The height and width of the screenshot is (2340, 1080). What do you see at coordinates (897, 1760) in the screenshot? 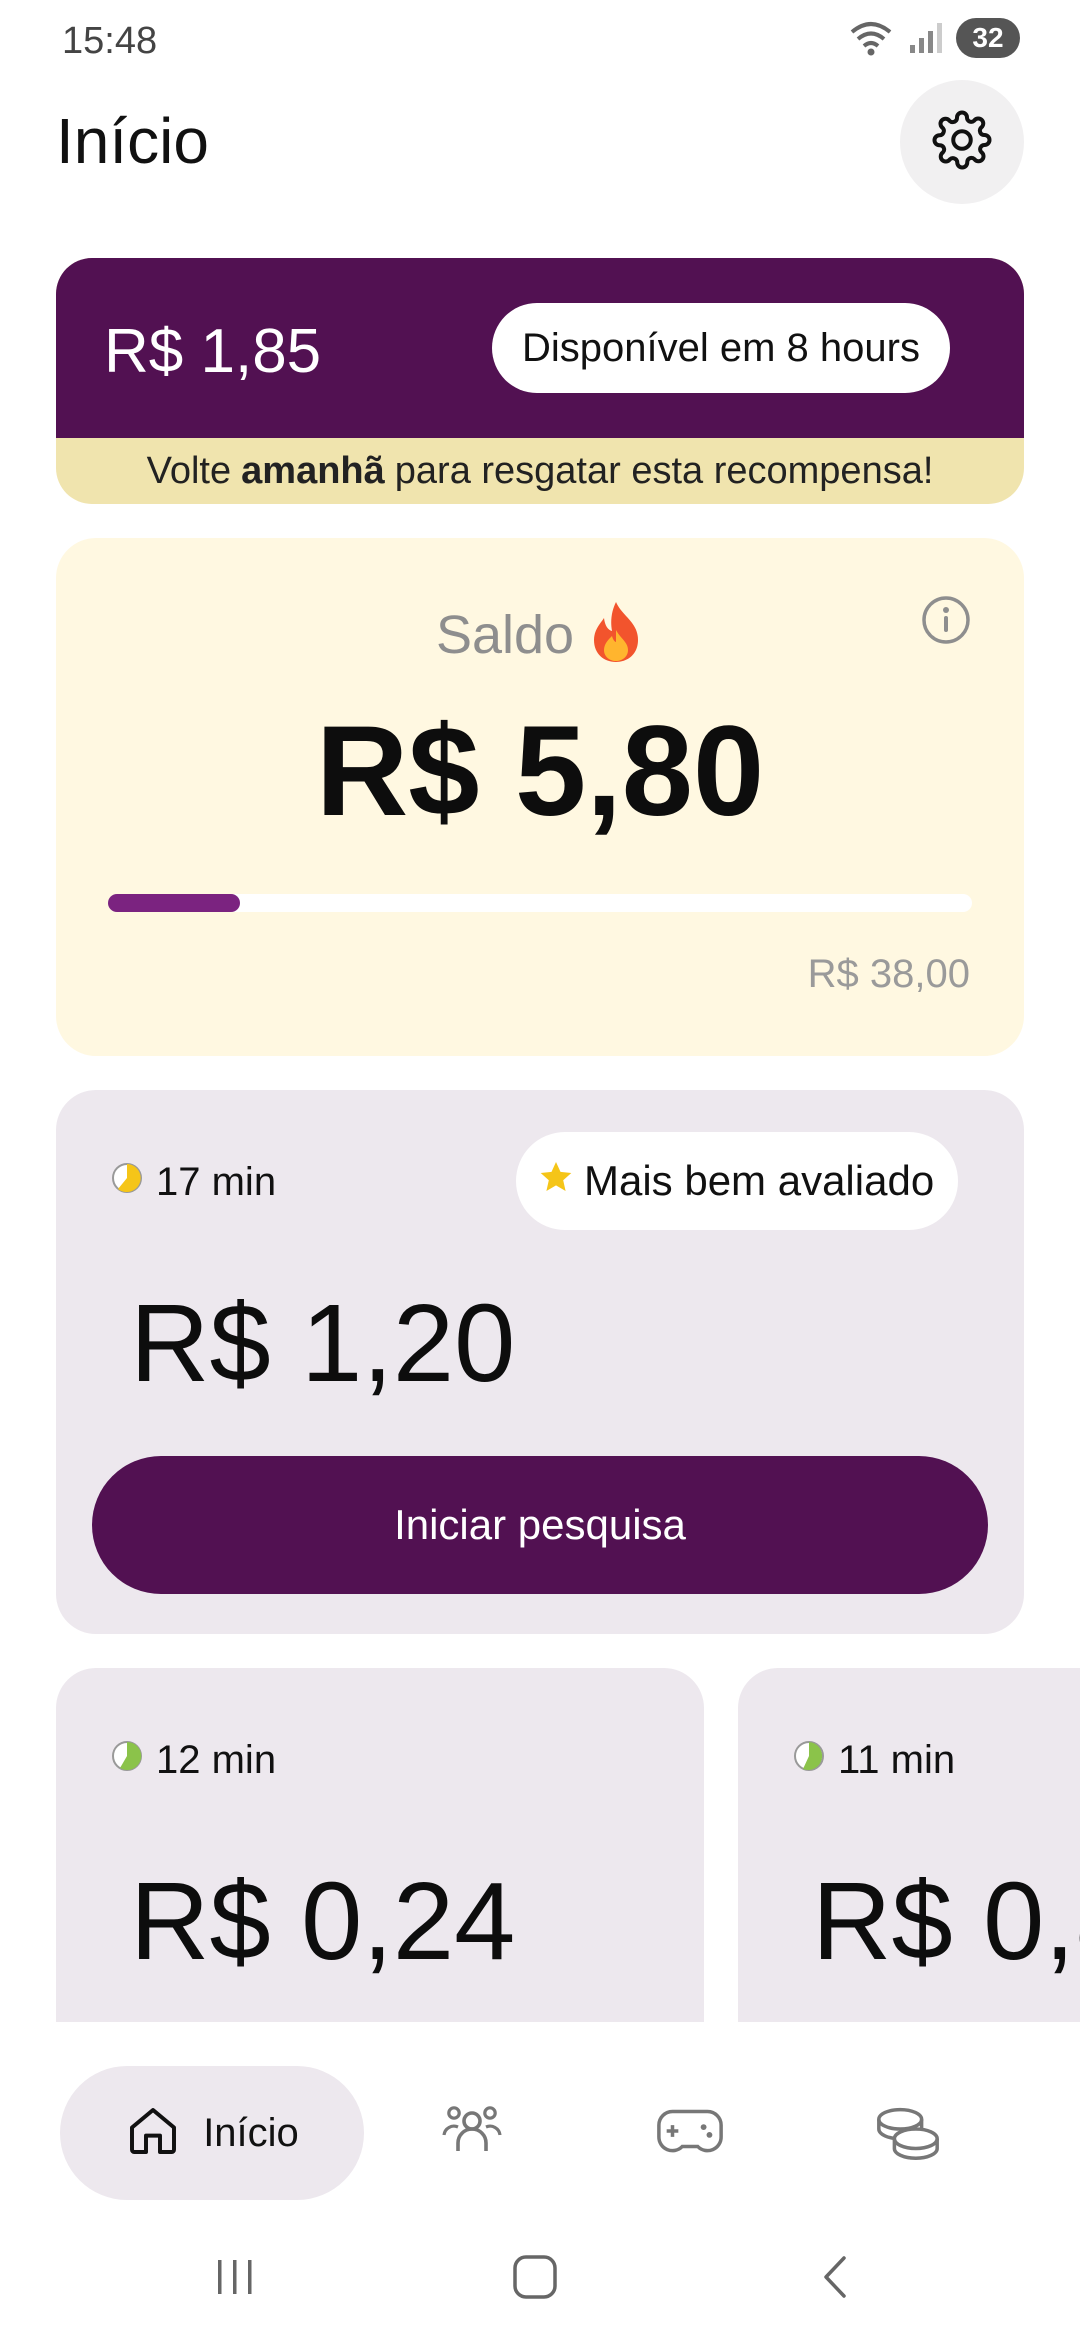
I see `survey-duration-text: 11 min` at bounding box center [897, 1760].